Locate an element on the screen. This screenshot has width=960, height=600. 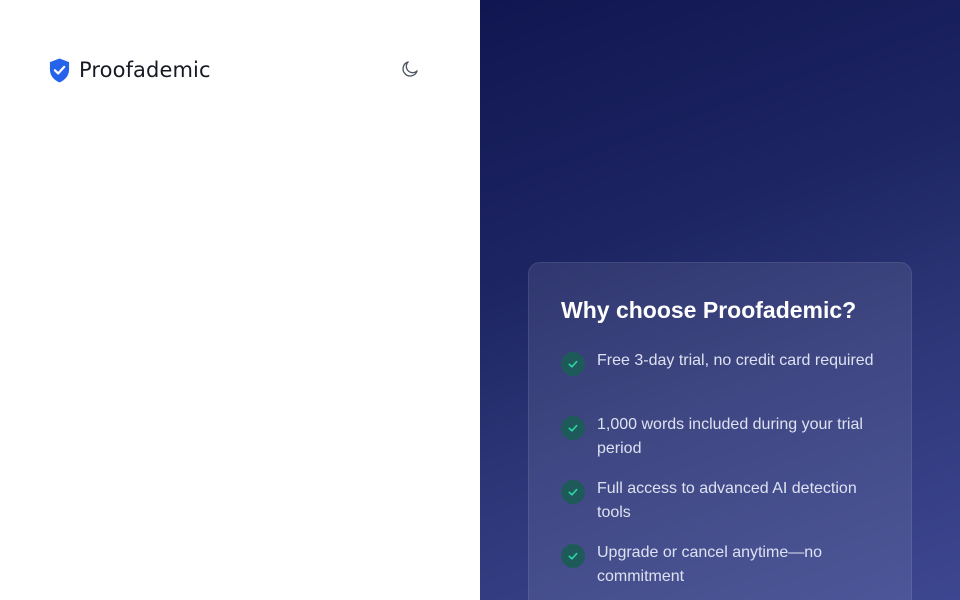
brand-name: Proofademic is located at coordinates (145, 70).